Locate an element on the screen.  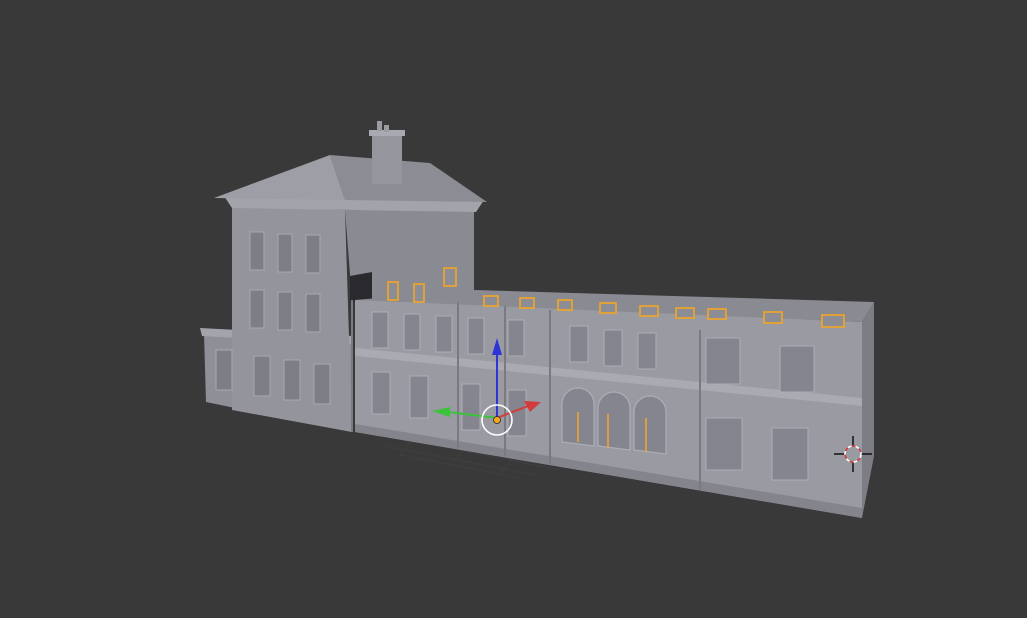
chimney is located at coordinates (387, 158).